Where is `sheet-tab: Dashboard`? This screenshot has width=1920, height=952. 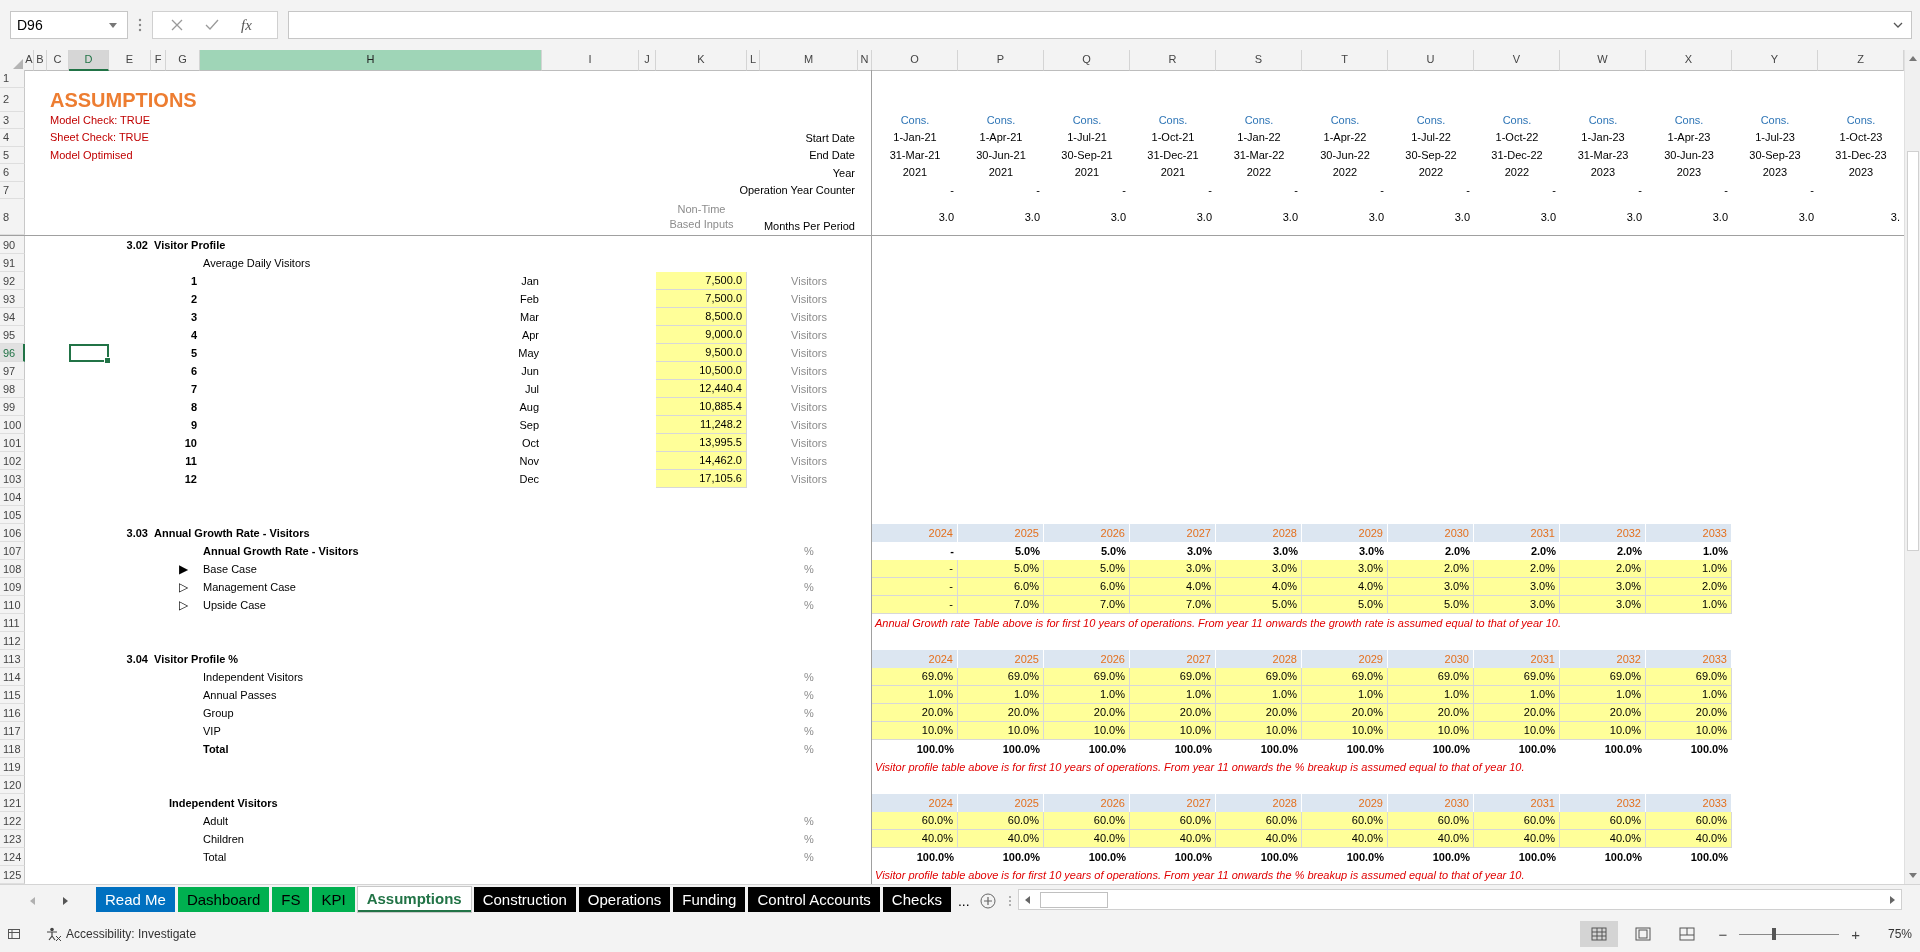
sheet-tab: Dashboard is located at coordinates (223, 899).